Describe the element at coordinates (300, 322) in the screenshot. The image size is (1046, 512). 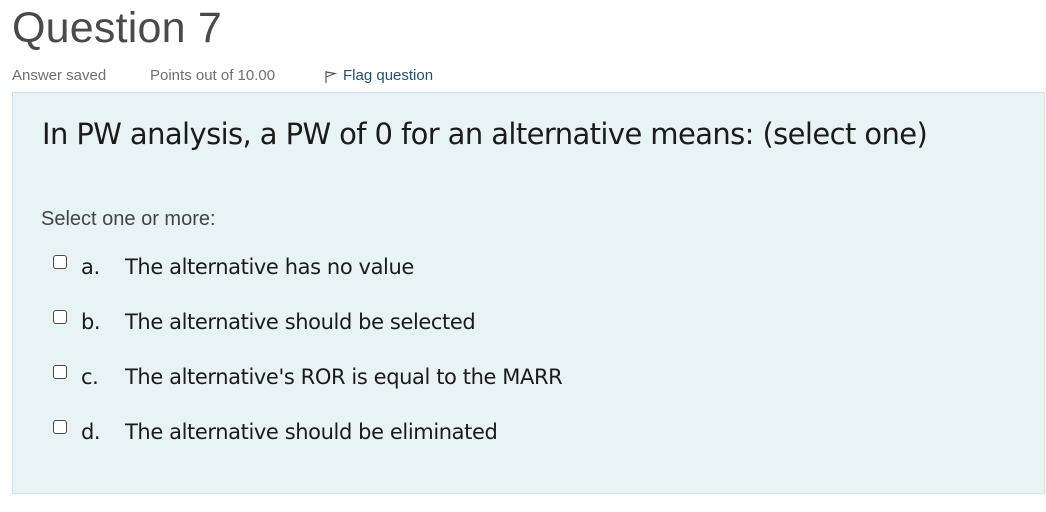
I see `answer-label: The alternative should be selected` at that location.